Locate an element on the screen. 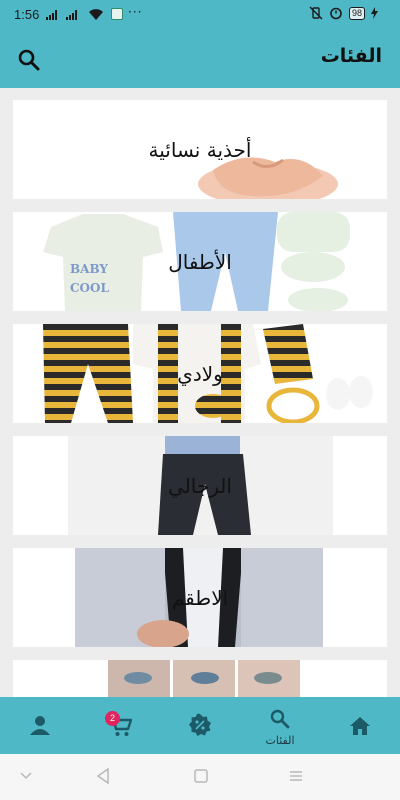 This screenshot has height=800, width=400. nav-home is located at coordinates (360, 725).